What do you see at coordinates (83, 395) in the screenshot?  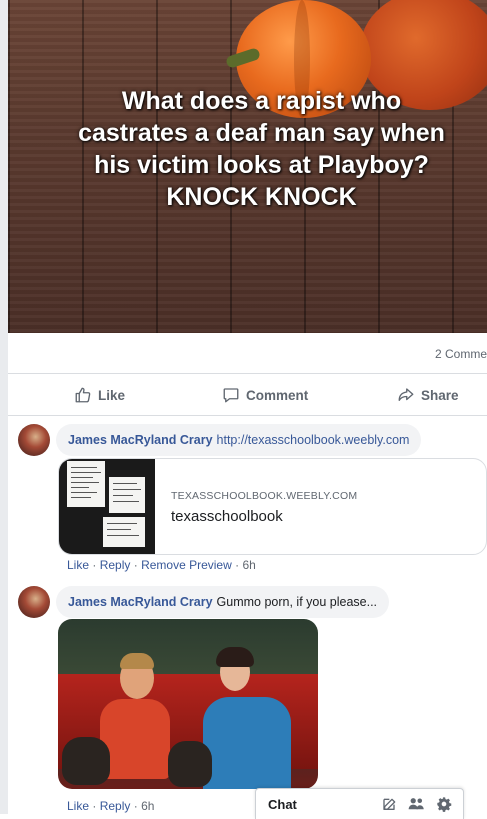 I see `thumbs-up-icon` at bounding box center [83, 395].